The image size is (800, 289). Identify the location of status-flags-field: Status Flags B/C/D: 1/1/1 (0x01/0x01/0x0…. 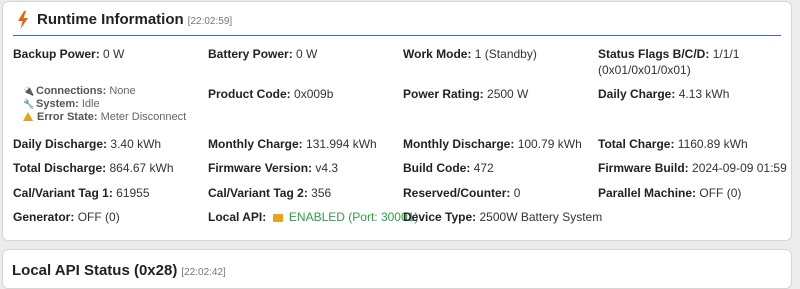
(668, 62).